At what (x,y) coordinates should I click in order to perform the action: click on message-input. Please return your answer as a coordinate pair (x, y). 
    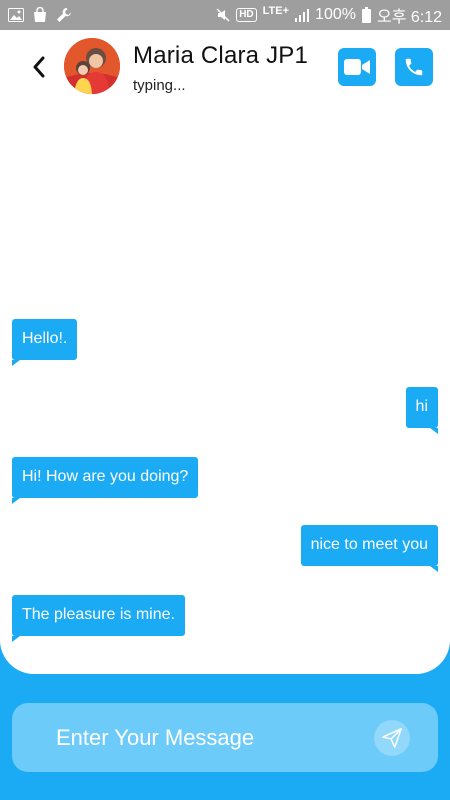
    Looking at the image, I should click on (206, 737).